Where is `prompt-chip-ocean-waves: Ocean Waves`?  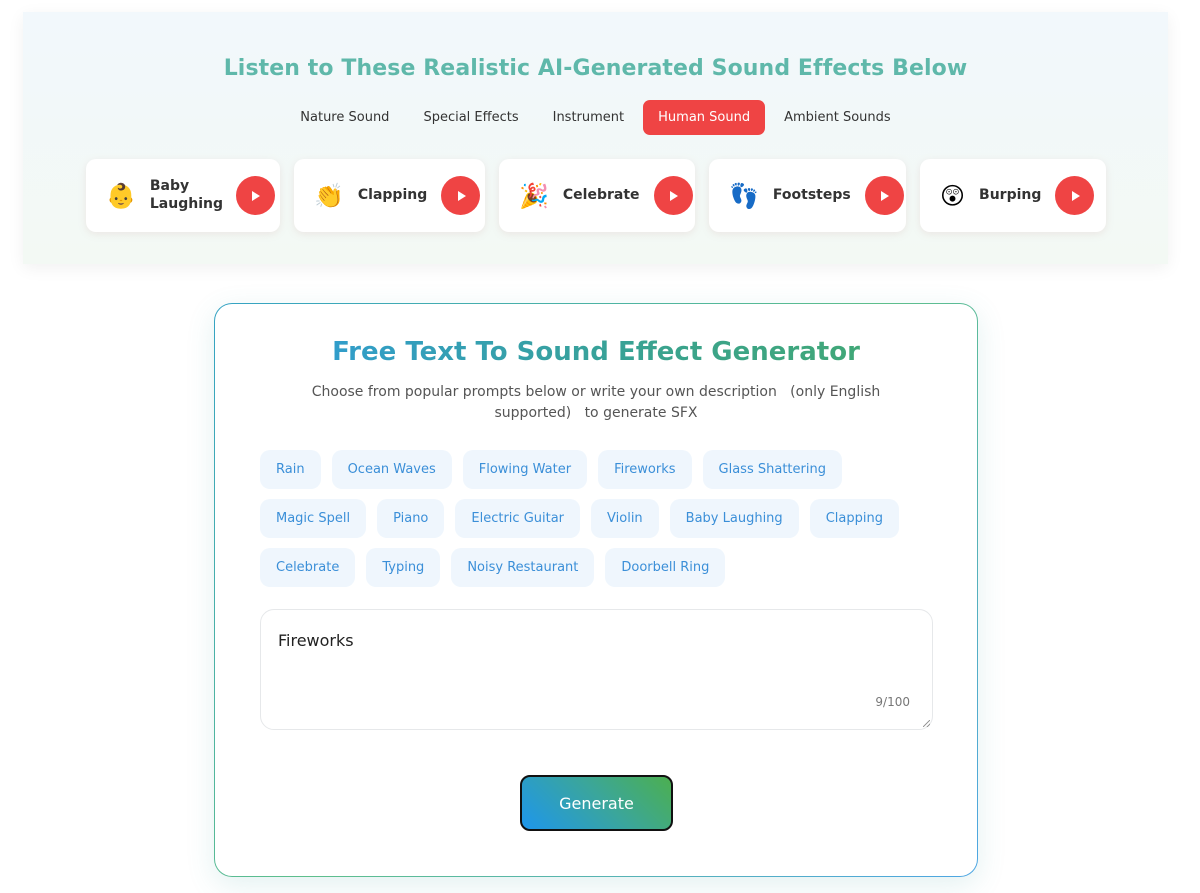 prompt-chip-ocean-waves: Ocean Waves is located at coordinates (391, 469).